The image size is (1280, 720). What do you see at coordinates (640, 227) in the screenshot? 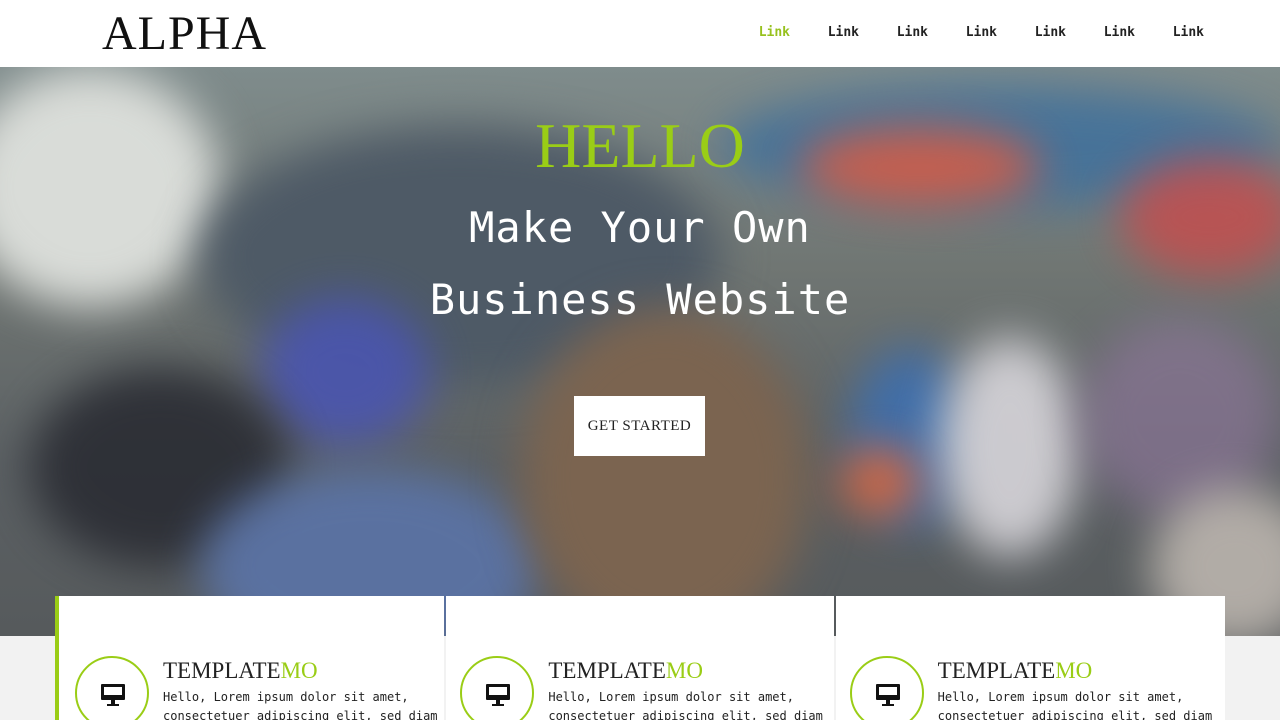
I see `hero-tagline-line1: Make Your Own` at bounding box center [640, 227].